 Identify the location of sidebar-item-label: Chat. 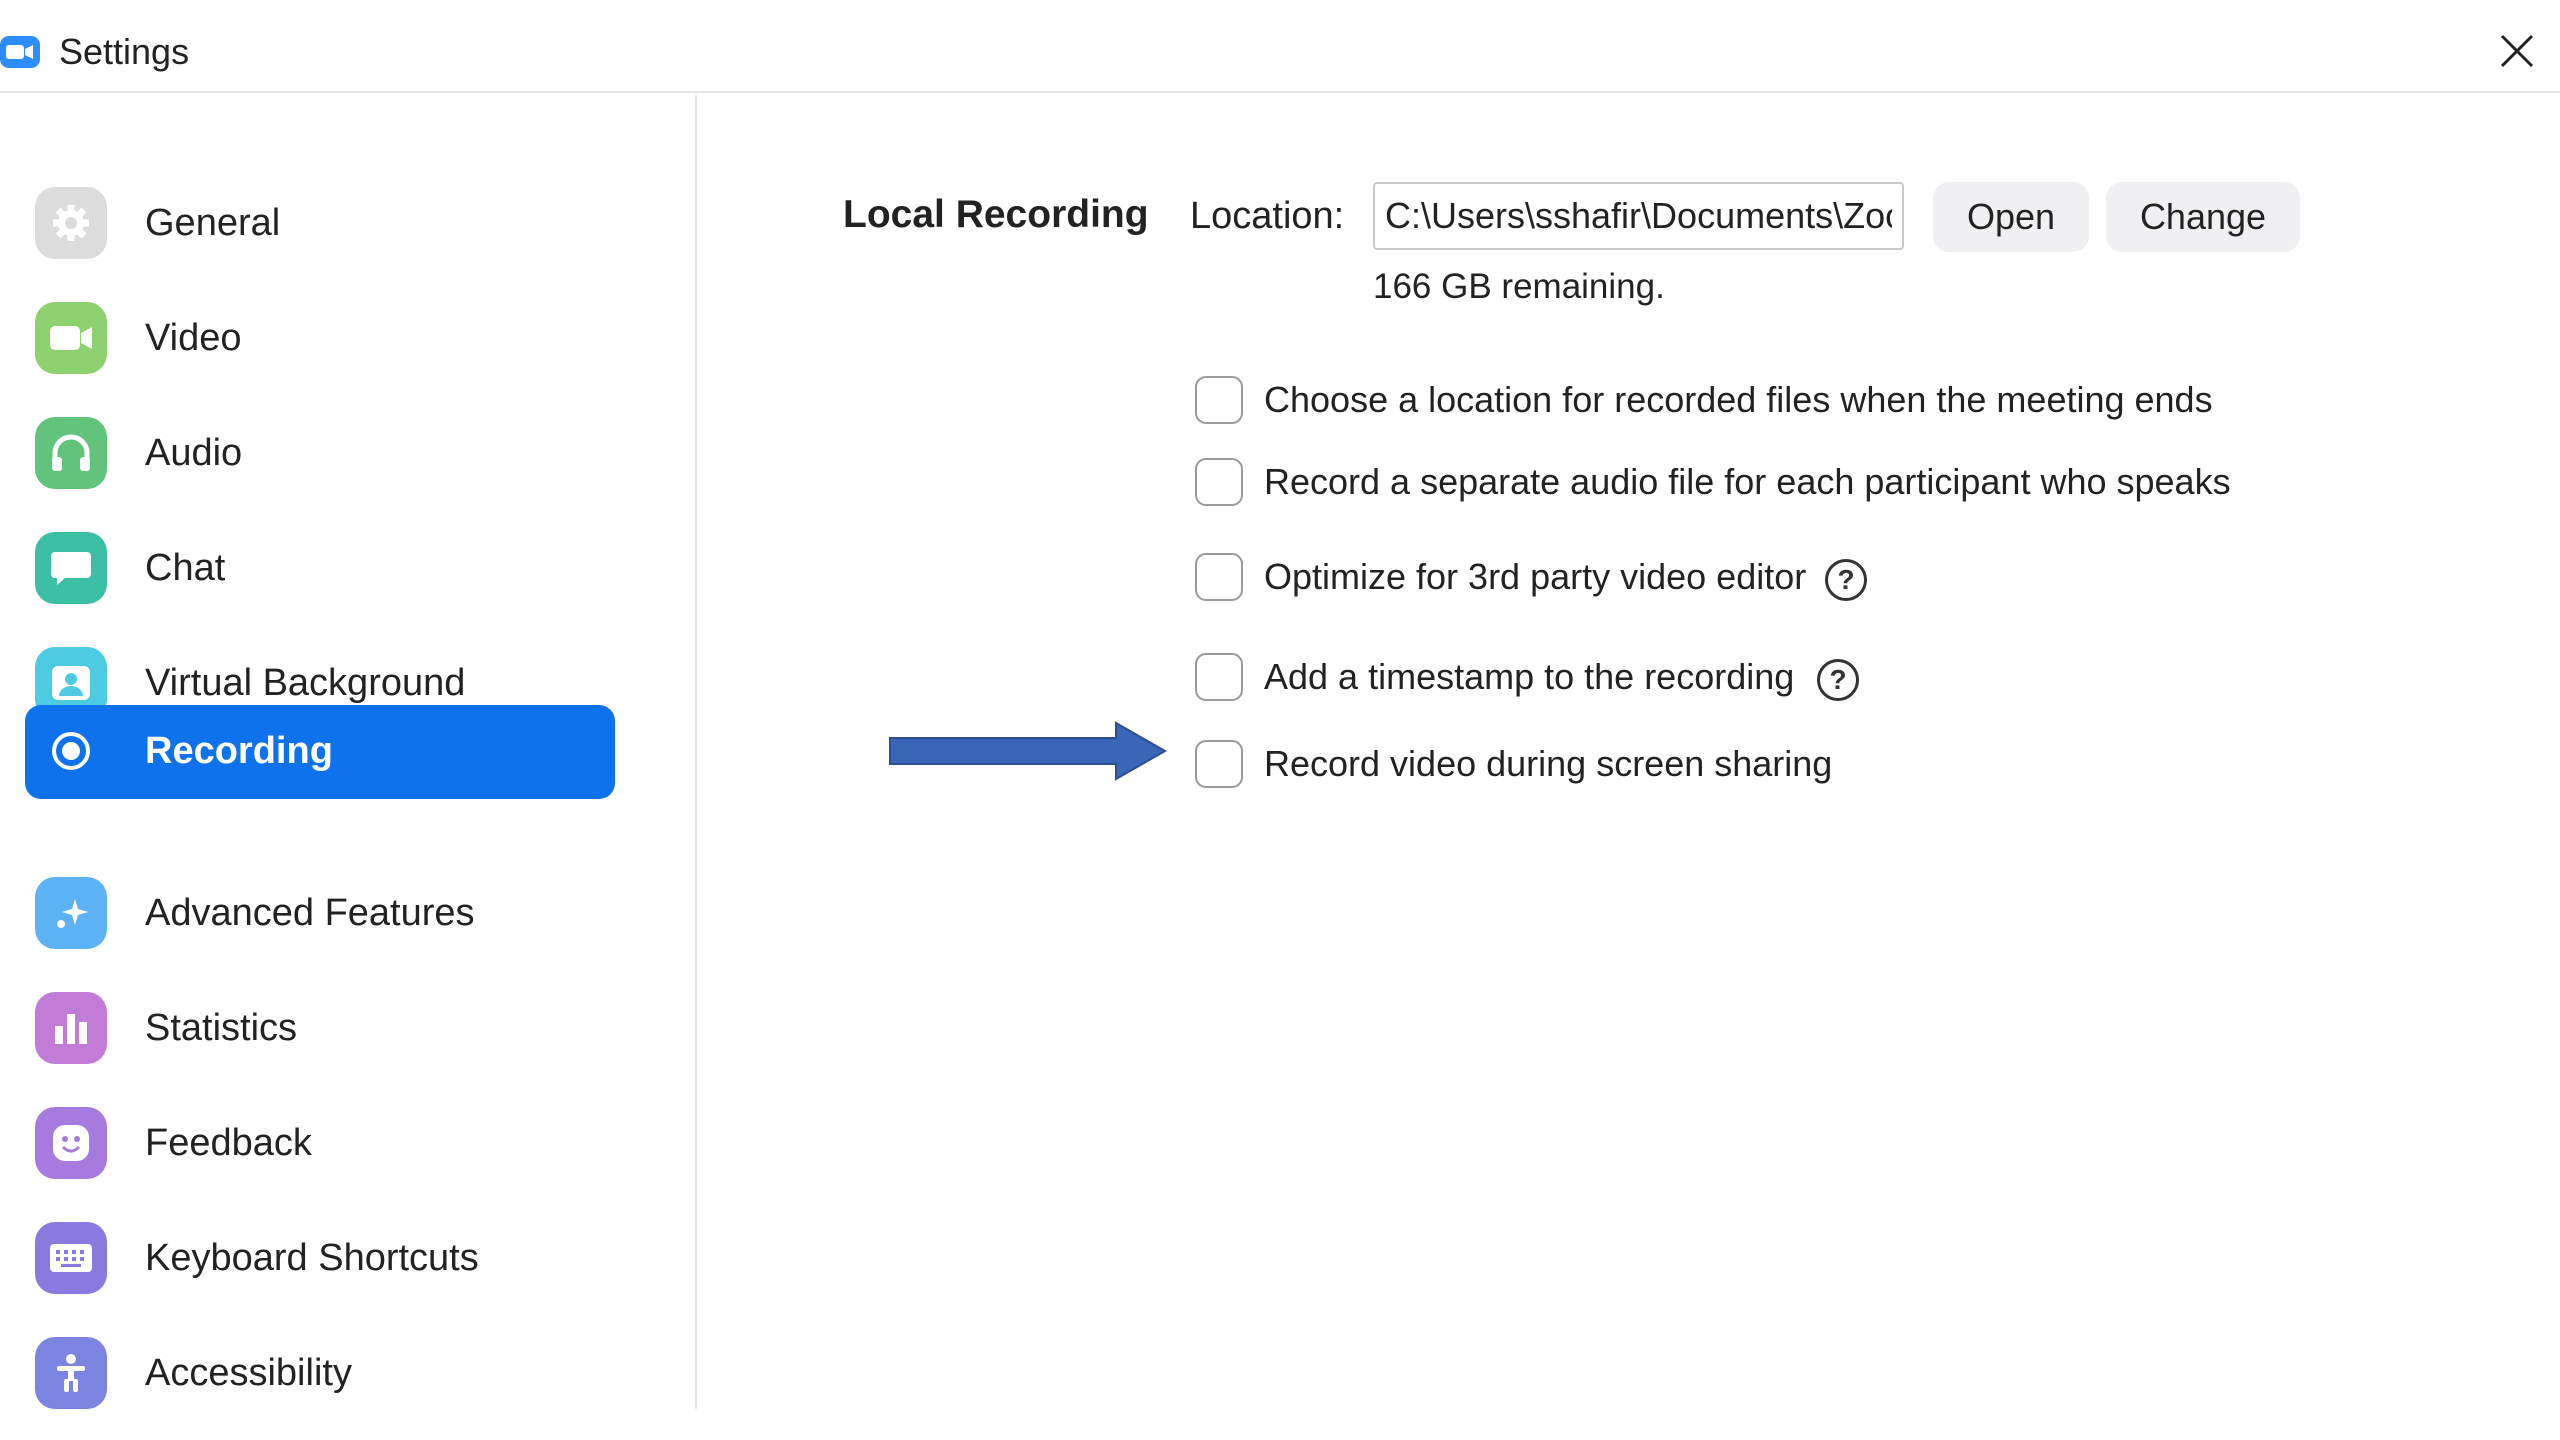
(185, 568).